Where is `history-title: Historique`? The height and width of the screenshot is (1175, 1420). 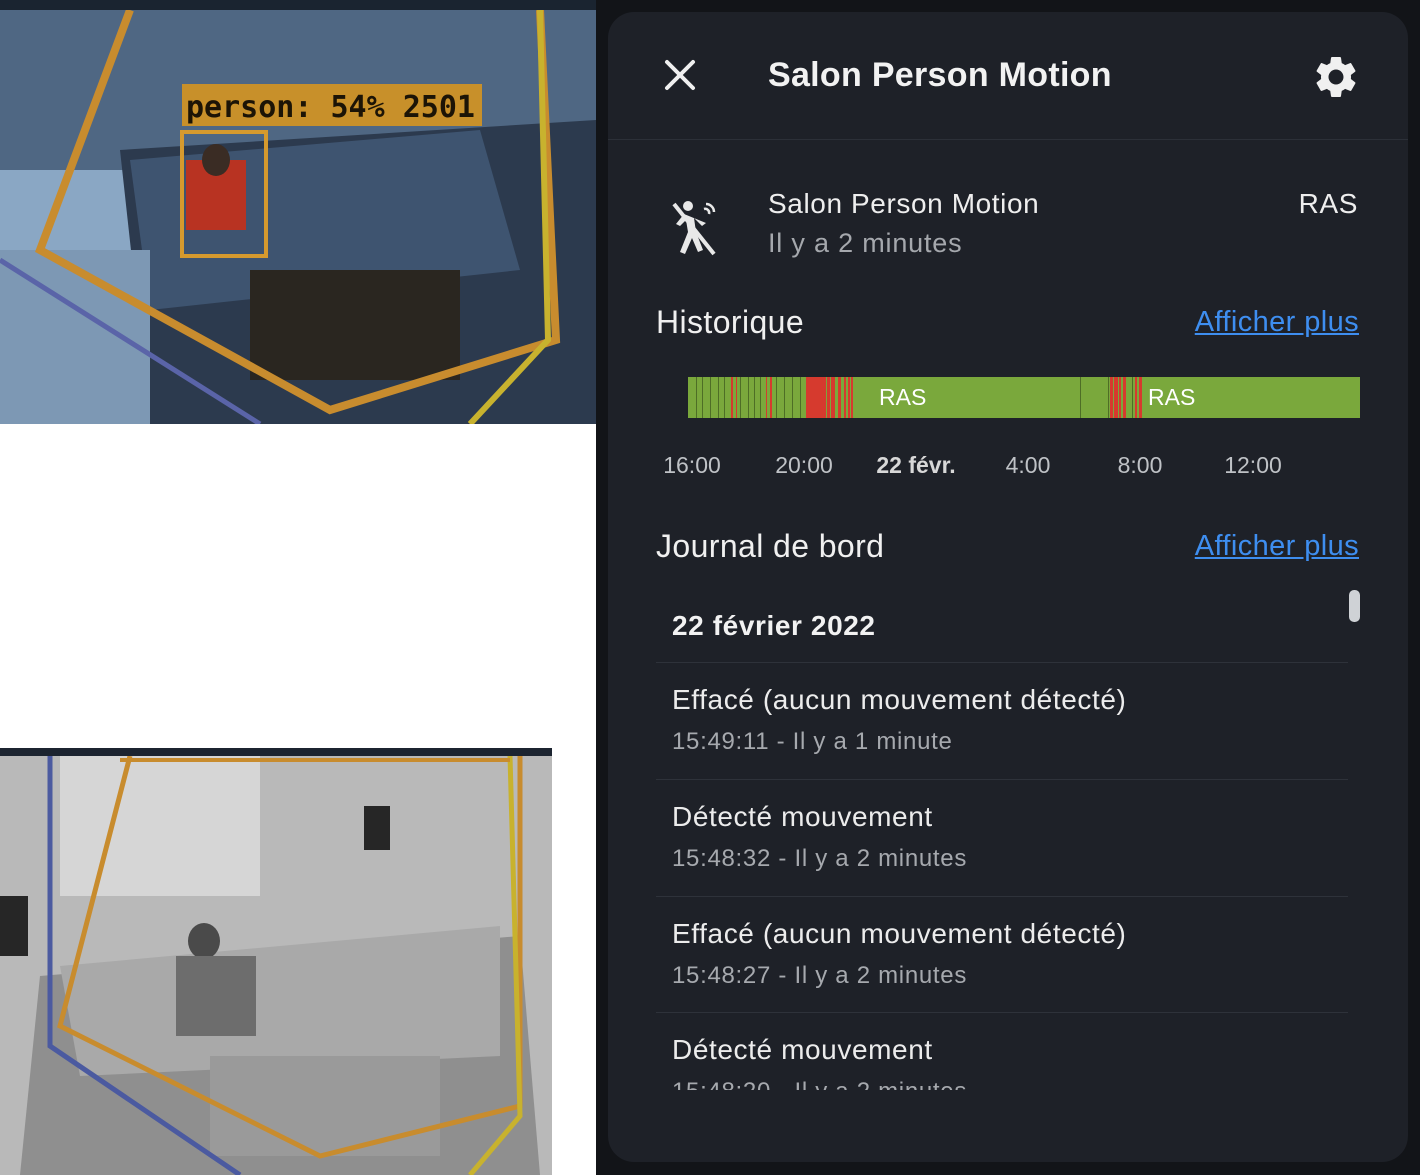 history-title: Historique is located at coordinates (730, 322).